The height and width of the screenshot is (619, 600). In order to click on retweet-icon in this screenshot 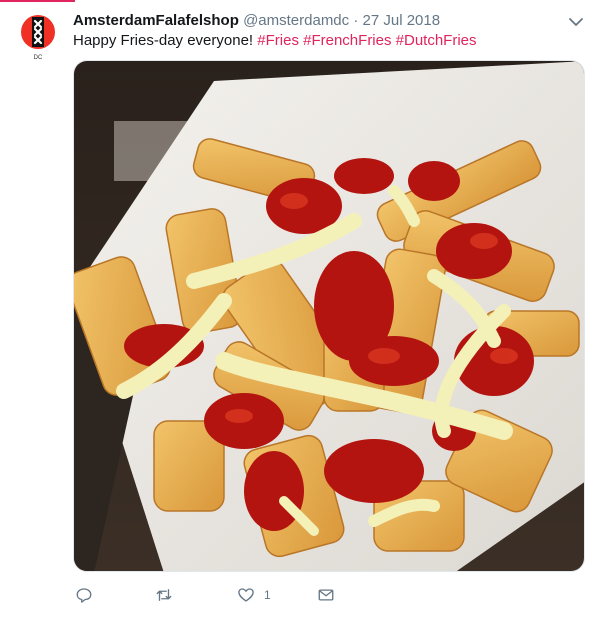, I will do `click(164, 595)`.